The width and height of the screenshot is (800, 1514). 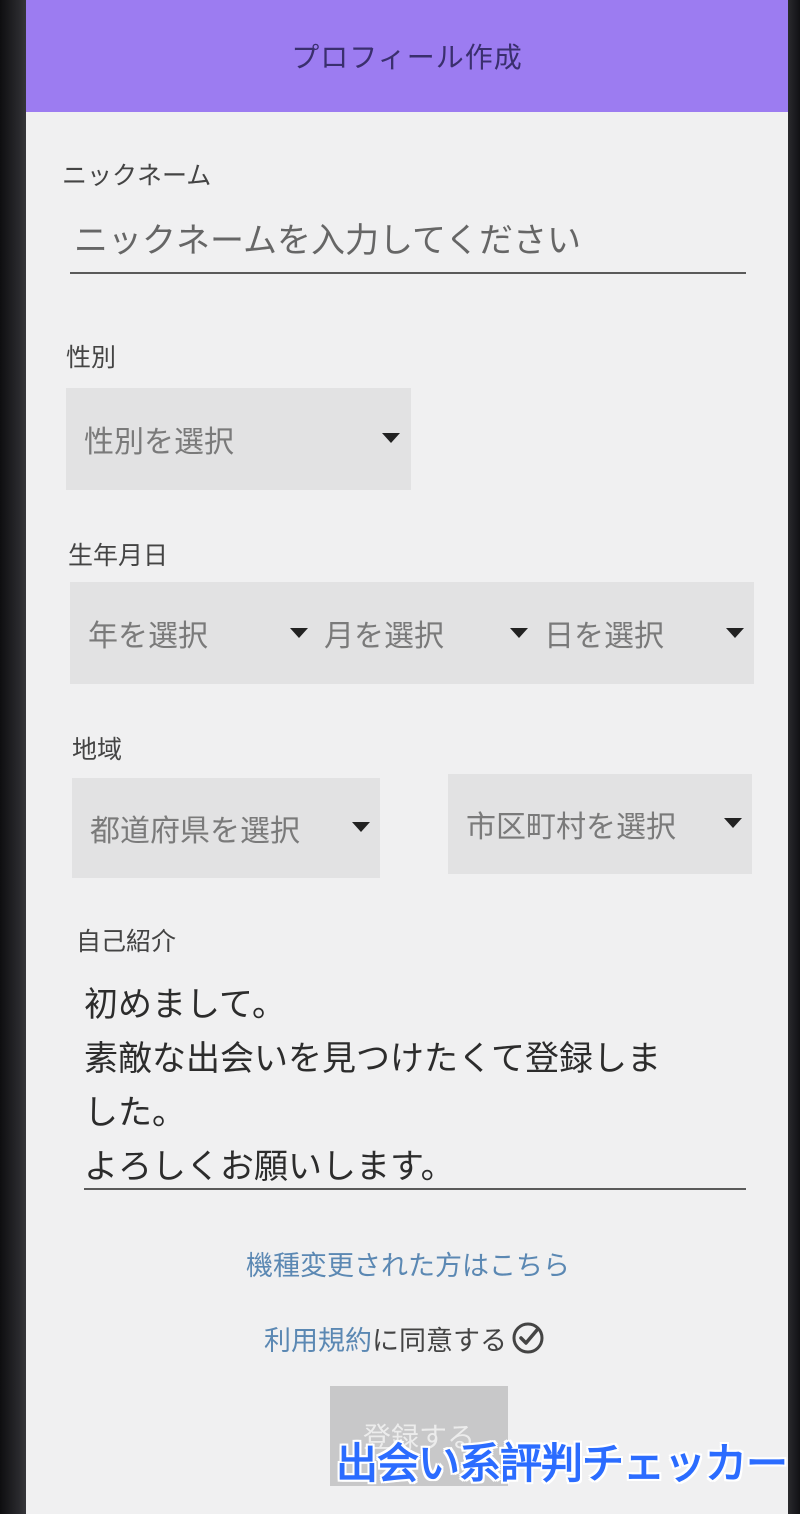 I want to click on terms-link: 利用規約, so click(x=318, y=1338).